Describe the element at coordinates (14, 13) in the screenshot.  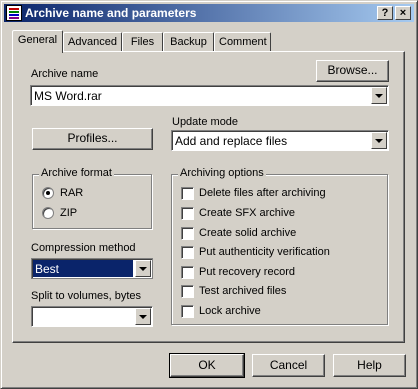
I see `winrar-icon` at that location.